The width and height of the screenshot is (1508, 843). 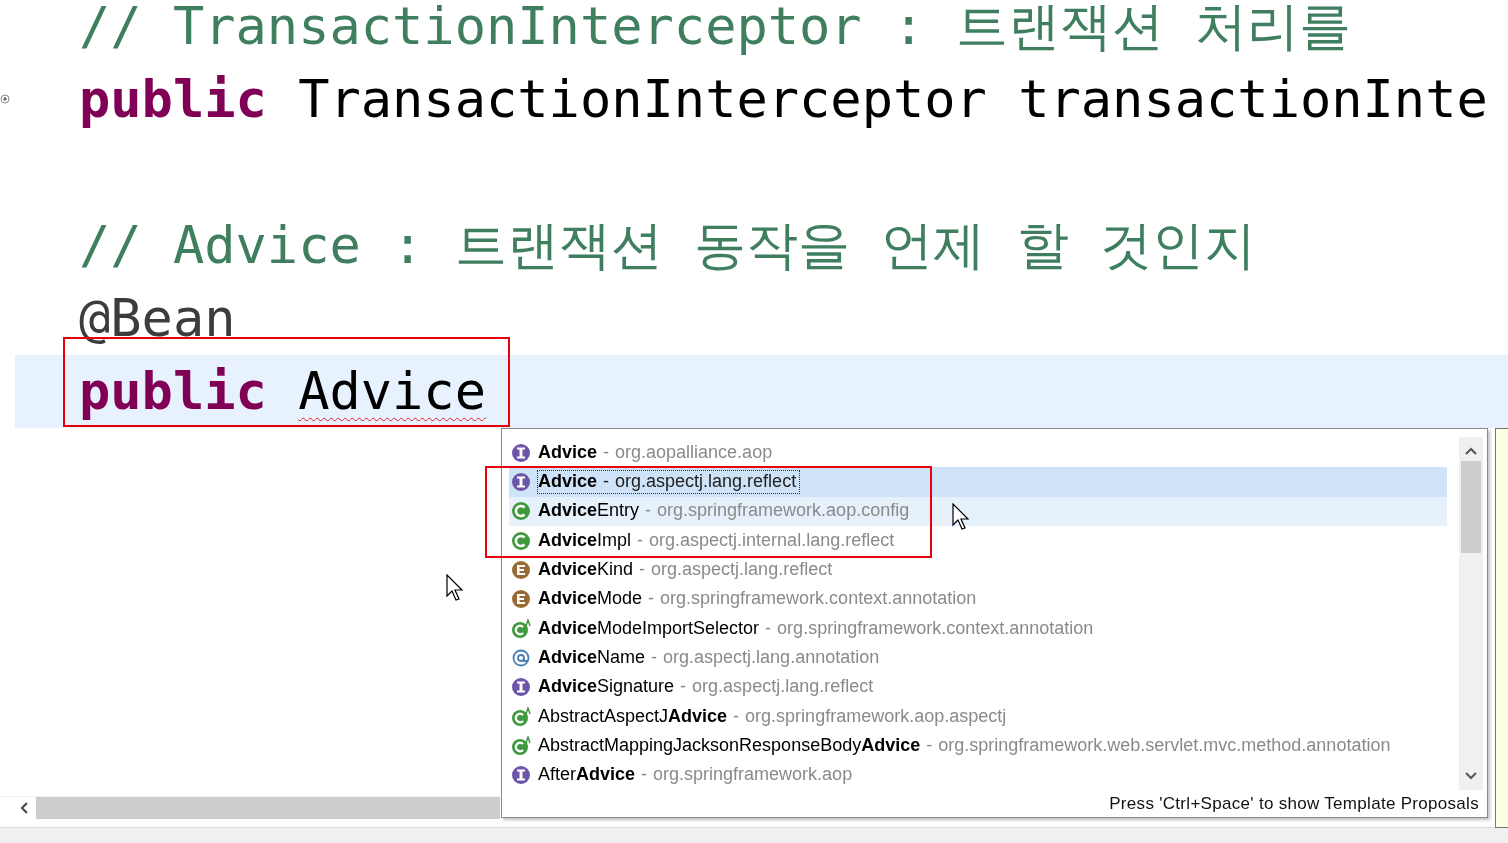 What do you see at coordinates (978, 570) in the screenshot?
I see `proposal-item: AdviceKind - org.aspectj.lang.reflect` at bounding box center [978, 570].